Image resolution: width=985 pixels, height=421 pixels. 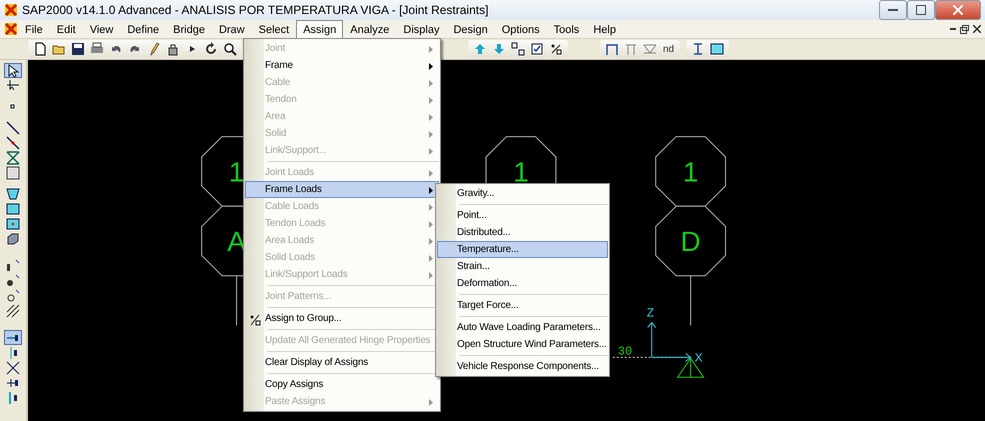 What do you see at coordinates (189, 29) in the screenshot?
I see `menu-item: Bridge` at bounding box center [189, 29].